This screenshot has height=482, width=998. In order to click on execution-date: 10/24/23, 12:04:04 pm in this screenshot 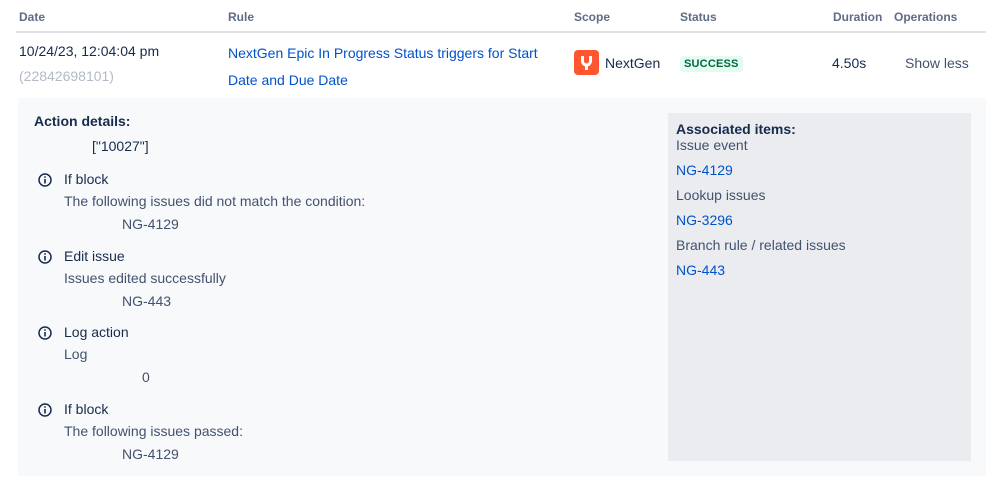, I will do `click(89, 51)`.